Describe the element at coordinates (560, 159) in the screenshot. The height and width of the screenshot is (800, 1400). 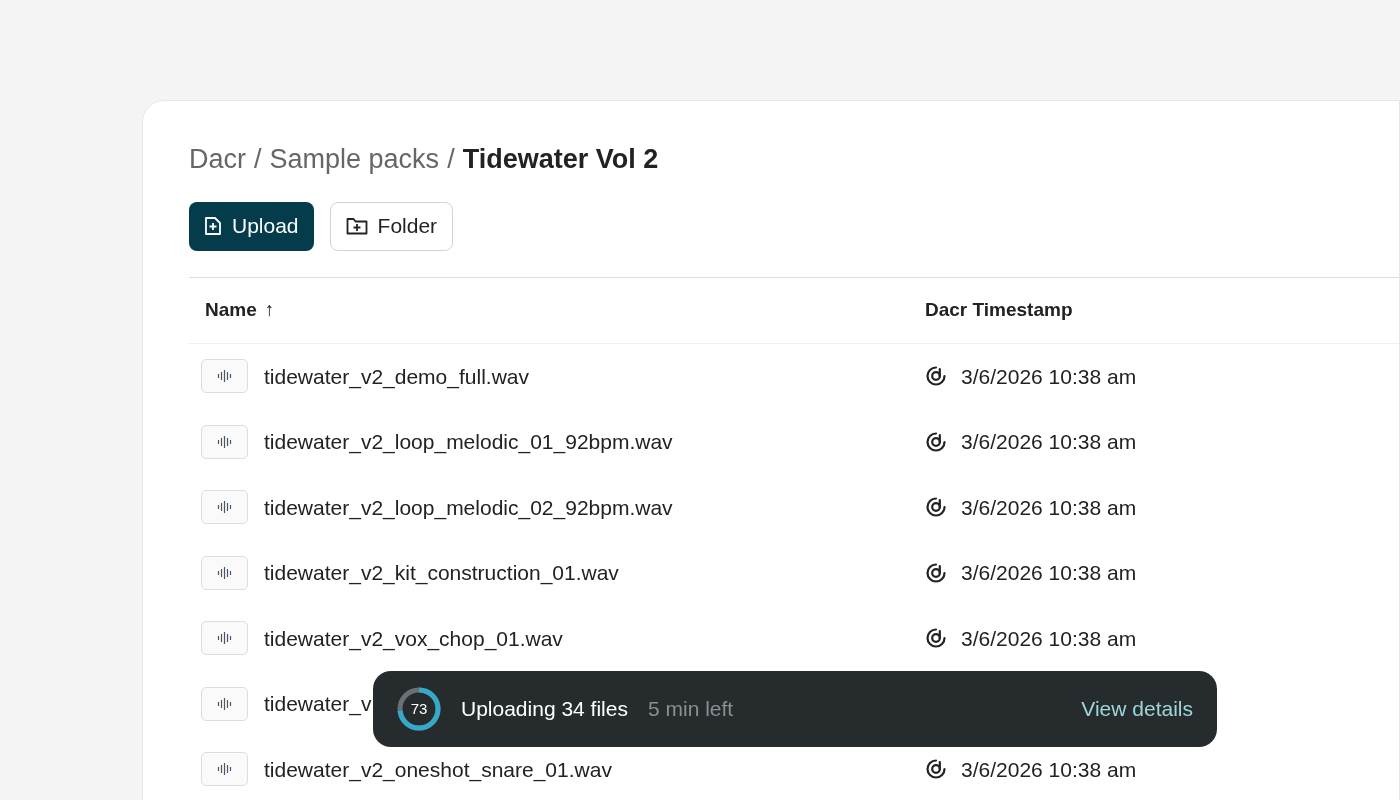
I see `breadcrumb-link: Tidewater Vol 2` at that location.